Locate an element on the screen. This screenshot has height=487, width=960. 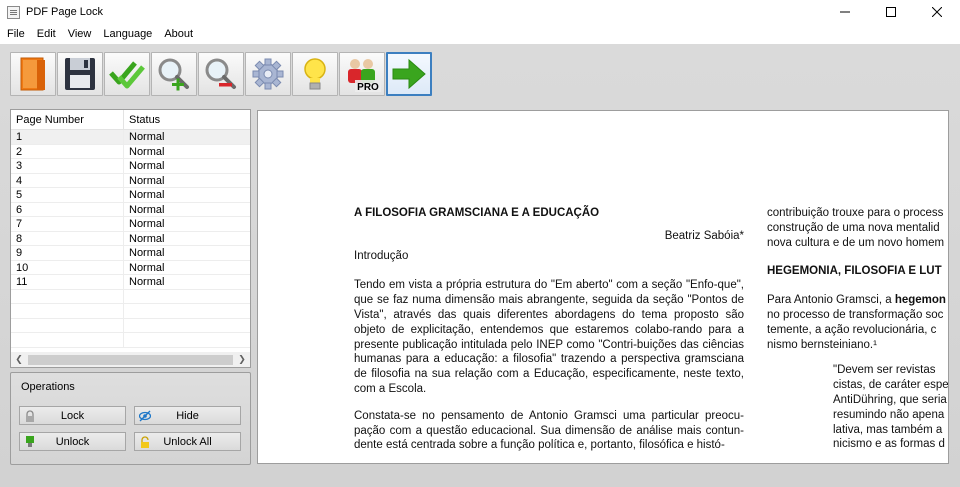
next-button is located at coordinates (409, 74).